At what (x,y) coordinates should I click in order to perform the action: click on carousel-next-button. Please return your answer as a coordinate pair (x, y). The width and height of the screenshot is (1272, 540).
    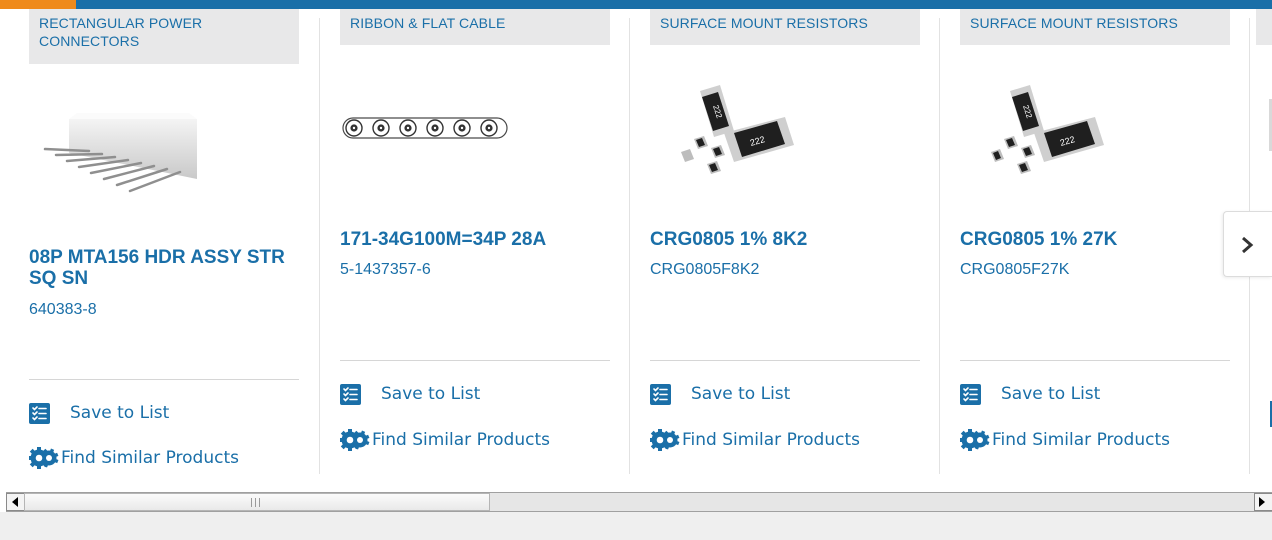
    Looking at the image, I should click on (1247, 244).